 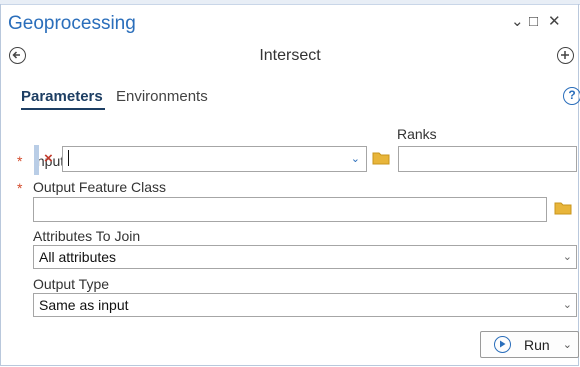 I want to click on output-type-value: Same as input, so click(x=84, y=305).